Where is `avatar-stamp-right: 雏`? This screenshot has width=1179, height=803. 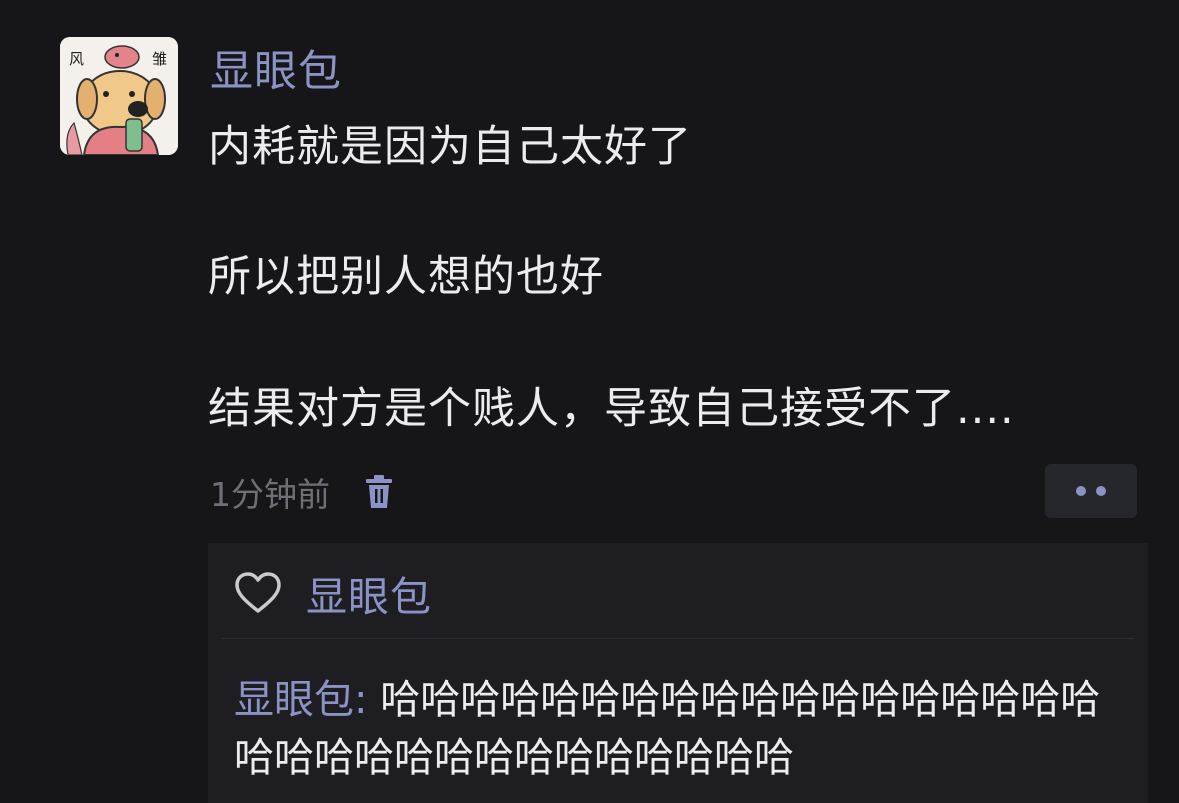 avatar-stamp-right: 雏 is located at coordinates (159, 59).